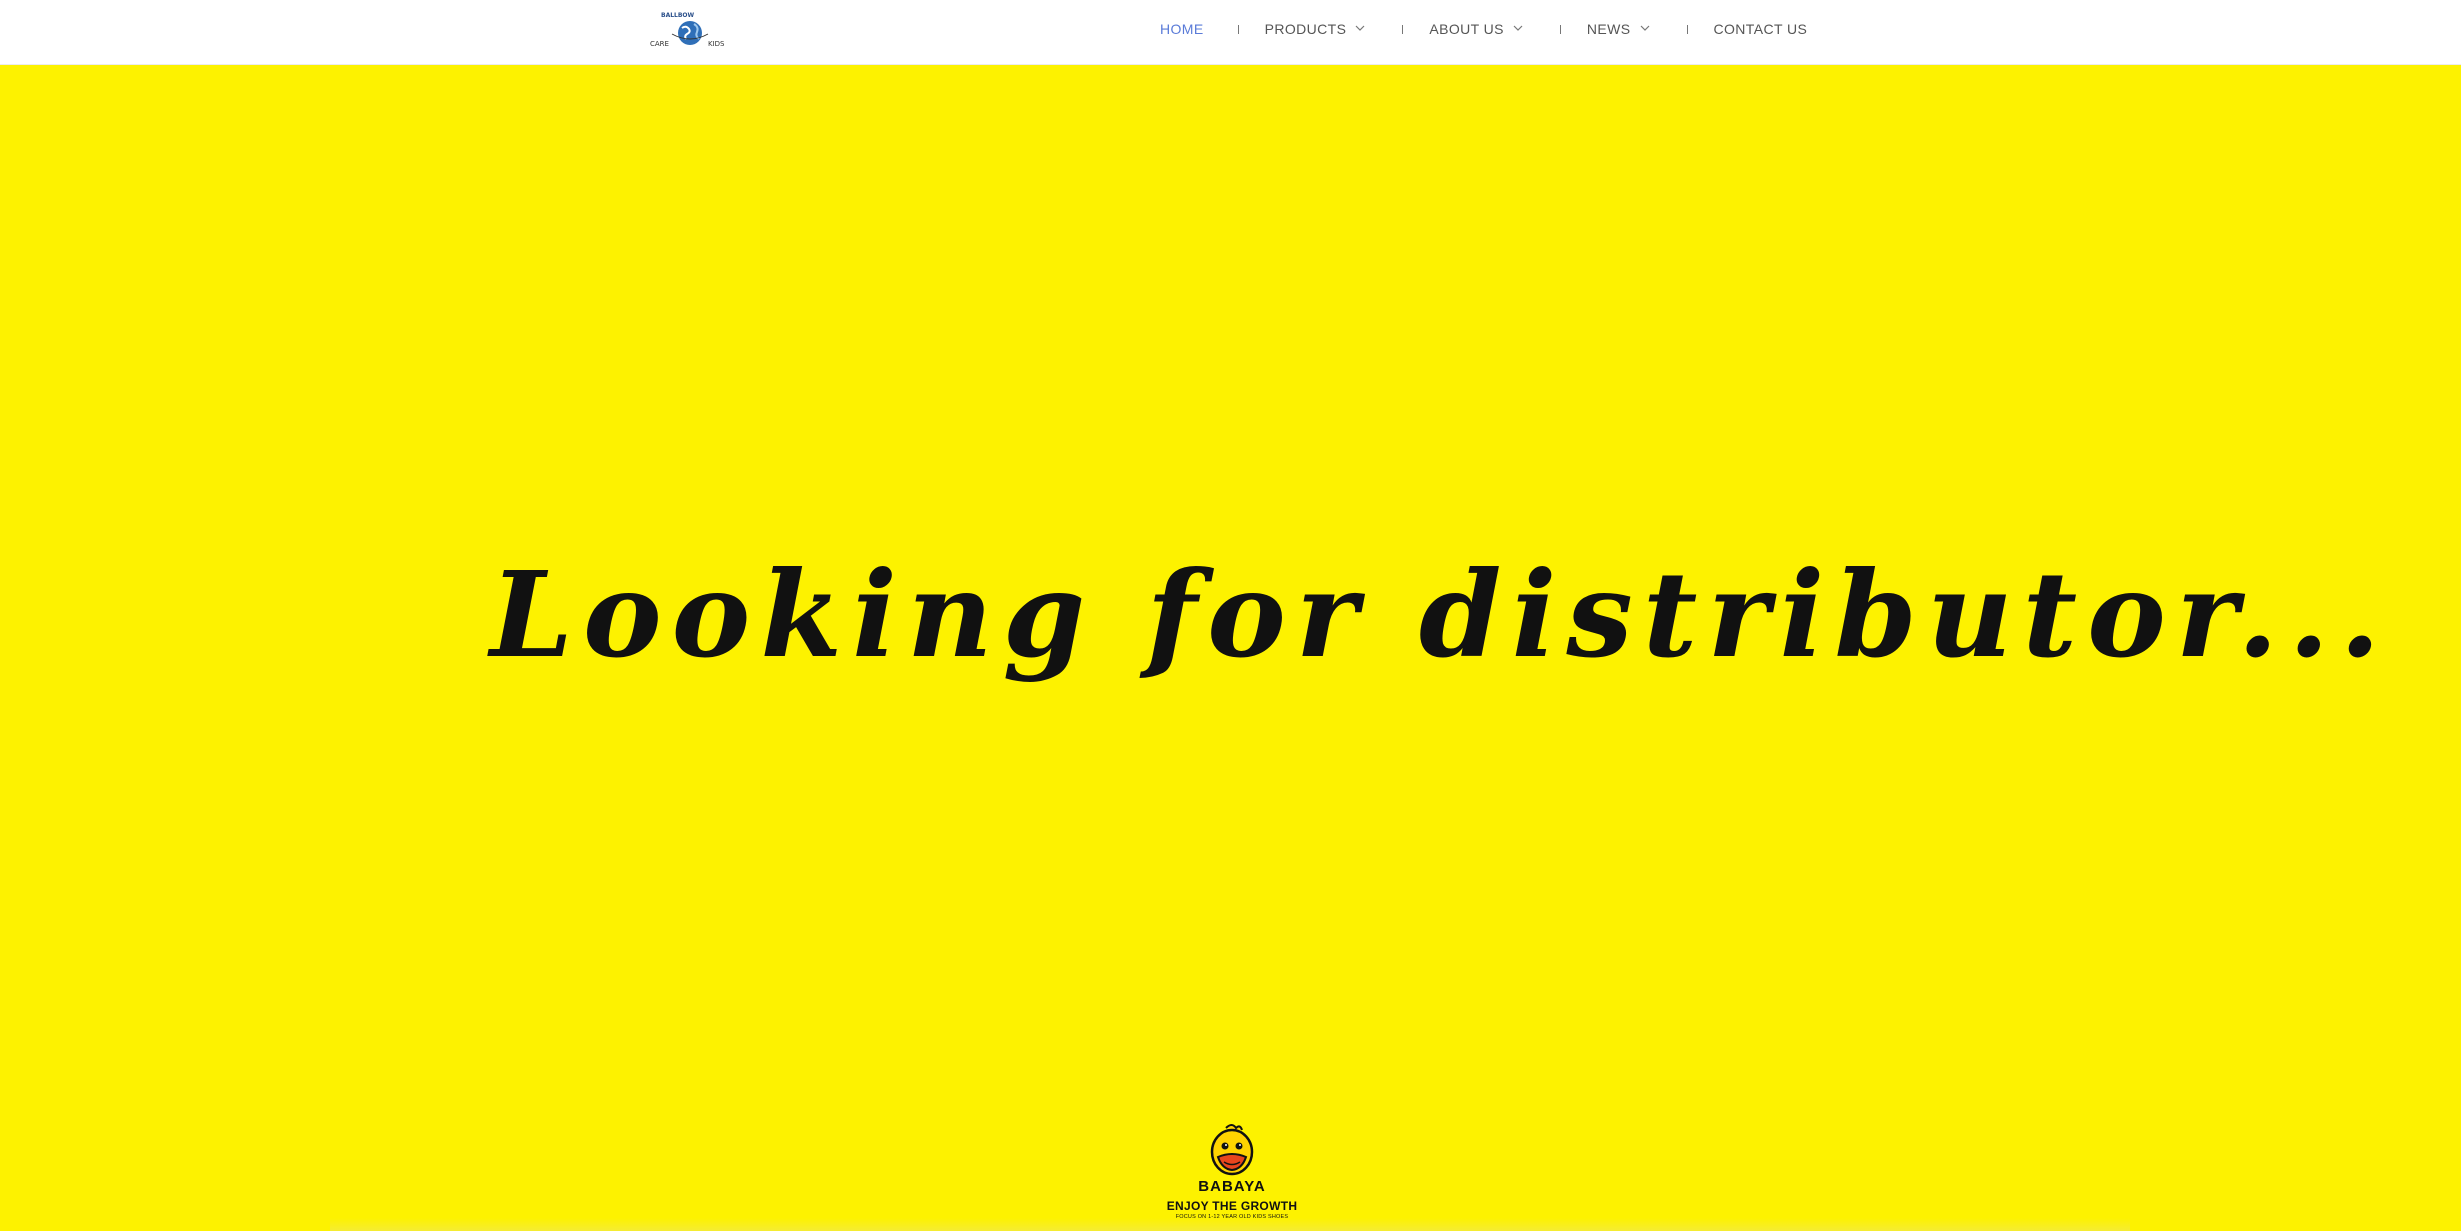 The image size is (2461, 1231). I want to click on nav-item-products: PRODUCTS, so click(1317, 29).